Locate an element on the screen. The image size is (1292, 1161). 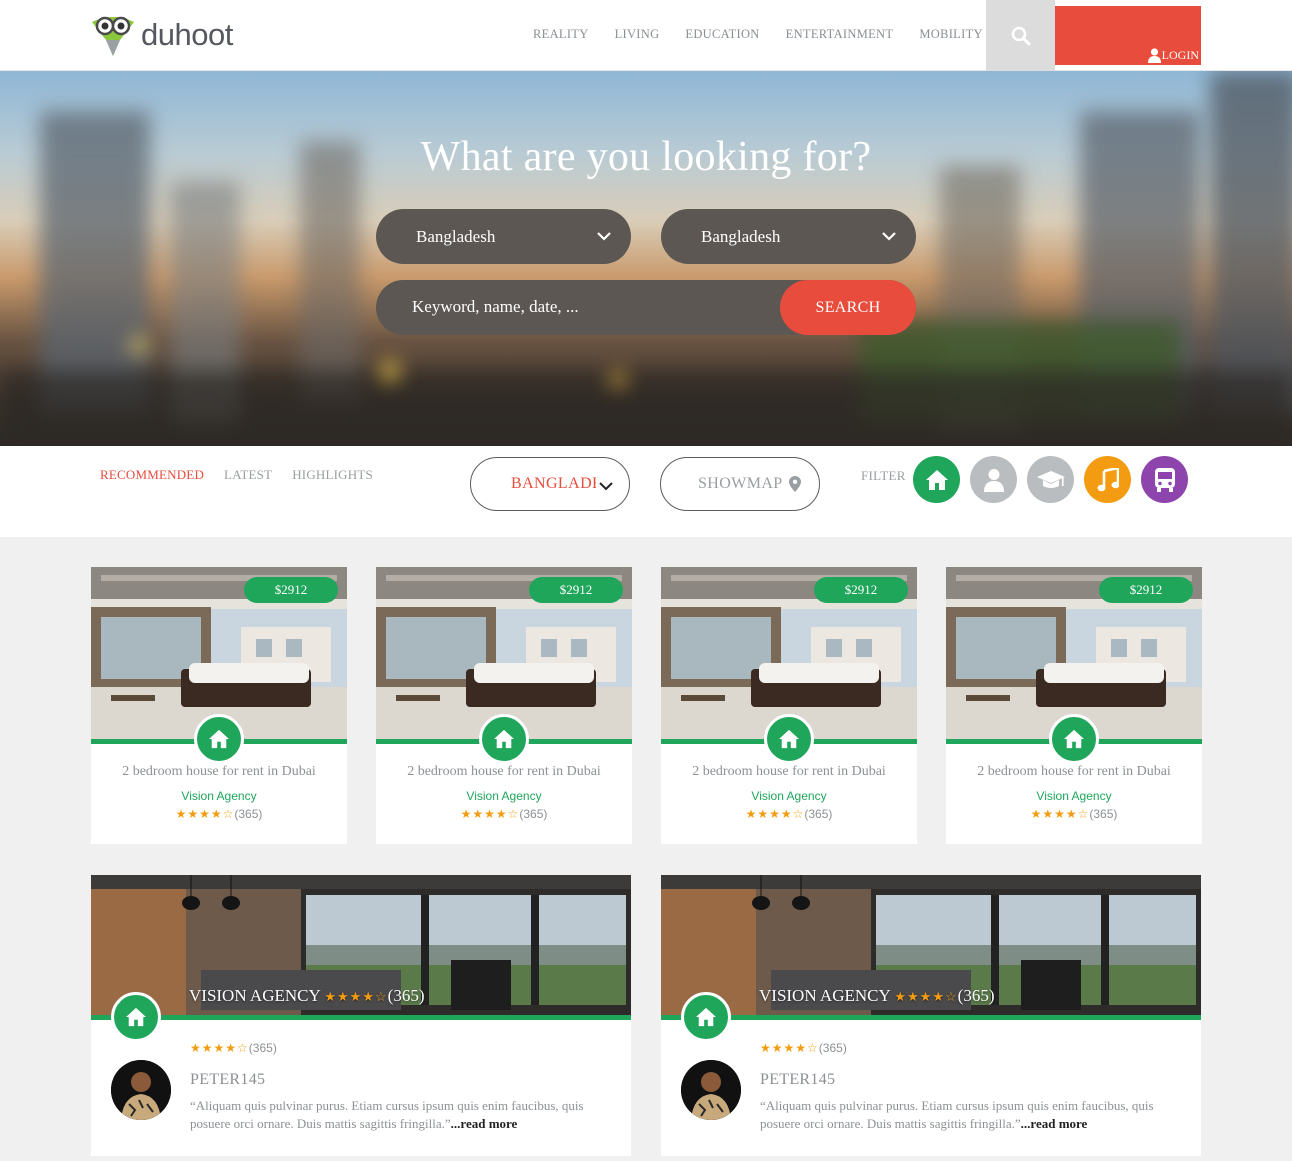
login-label: LOGIN is located at coordinates (1180, 55).